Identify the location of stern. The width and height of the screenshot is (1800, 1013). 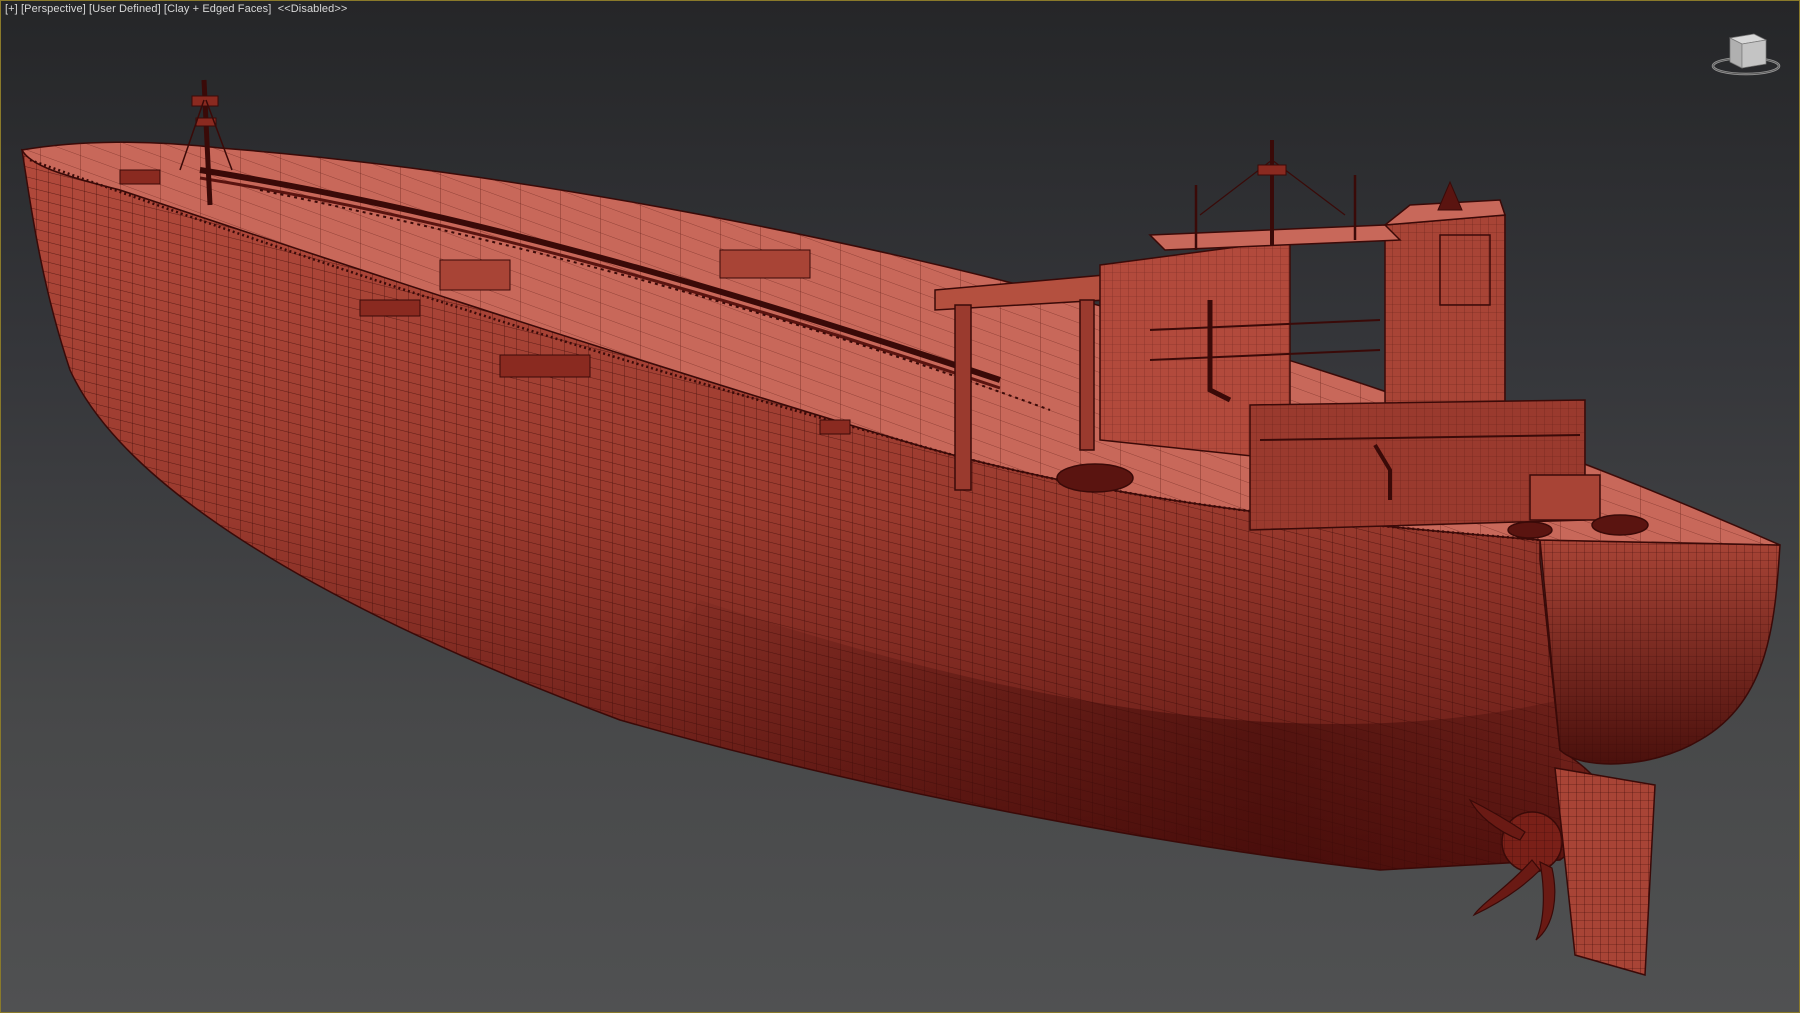
(1660, 652).